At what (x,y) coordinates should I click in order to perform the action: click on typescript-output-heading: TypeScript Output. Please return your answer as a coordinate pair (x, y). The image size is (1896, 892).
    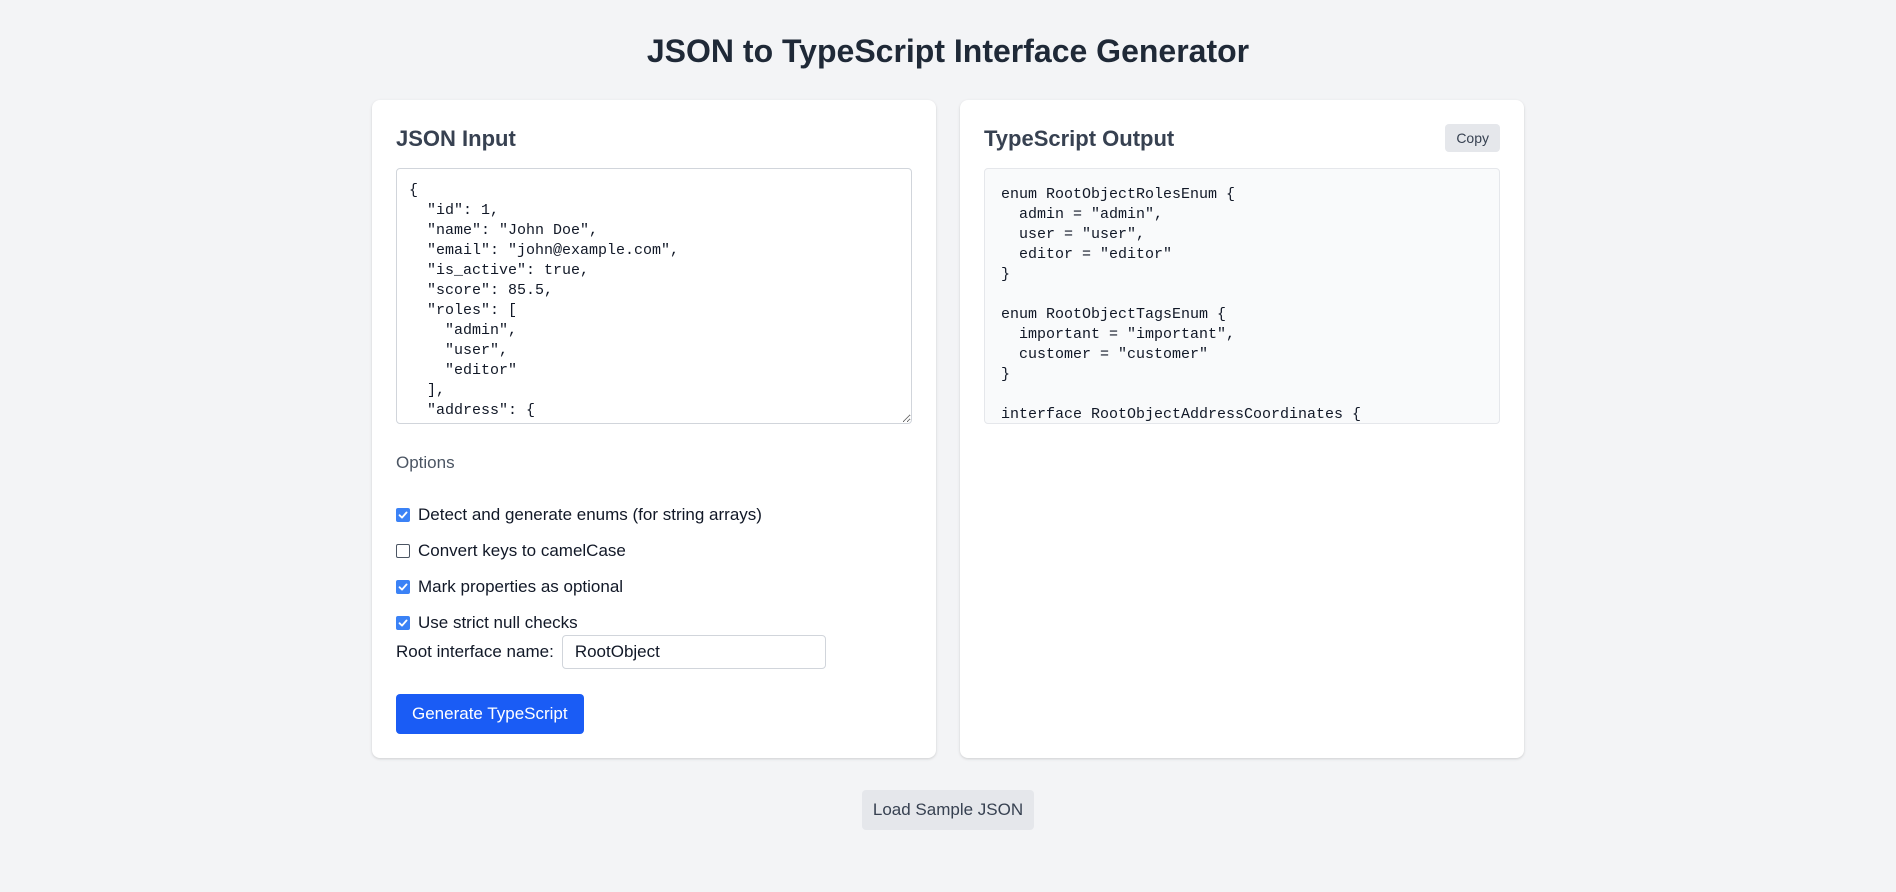
    Looking at the image, I should click on (1079, 138).